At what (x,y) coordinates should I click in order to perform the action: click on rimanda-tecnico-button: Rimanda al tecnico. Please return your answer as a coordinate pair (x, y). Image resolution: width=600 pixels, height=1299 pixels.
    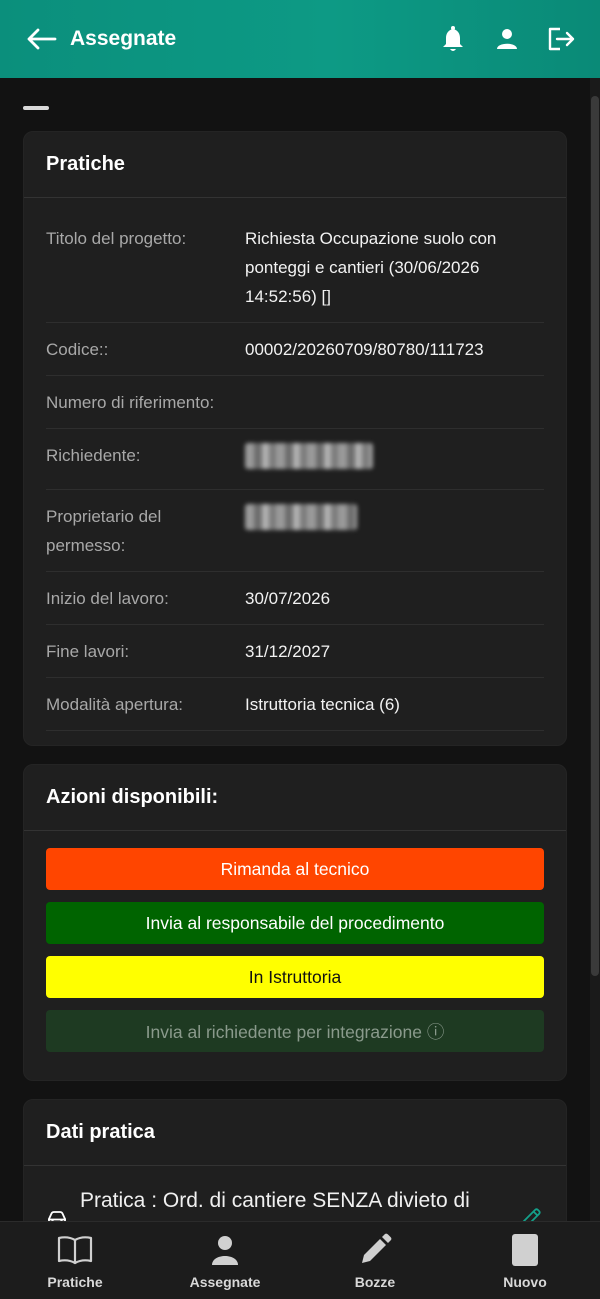
    Looking at the image, I should click on (295, 869).